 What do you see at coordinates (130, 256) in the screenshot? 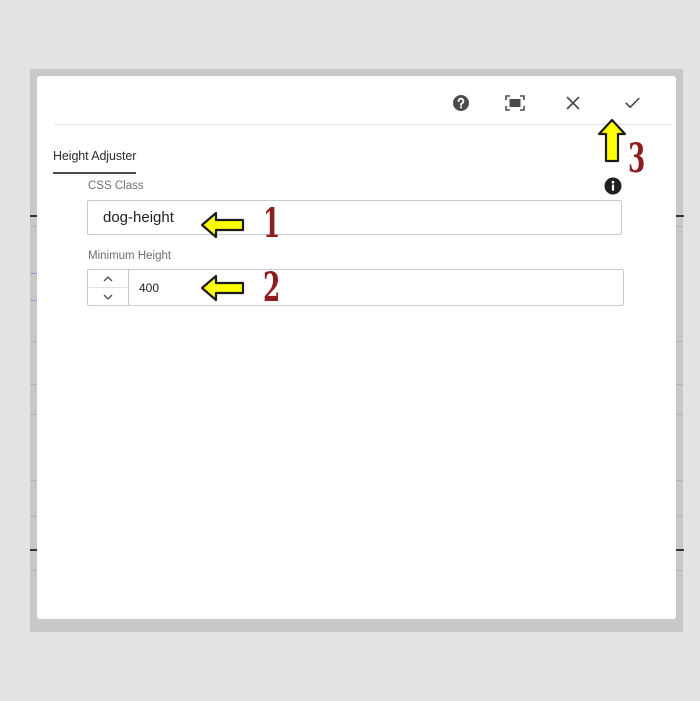
I see `minimum-height-label: Minimum Height` at bounding box center [130, 256].